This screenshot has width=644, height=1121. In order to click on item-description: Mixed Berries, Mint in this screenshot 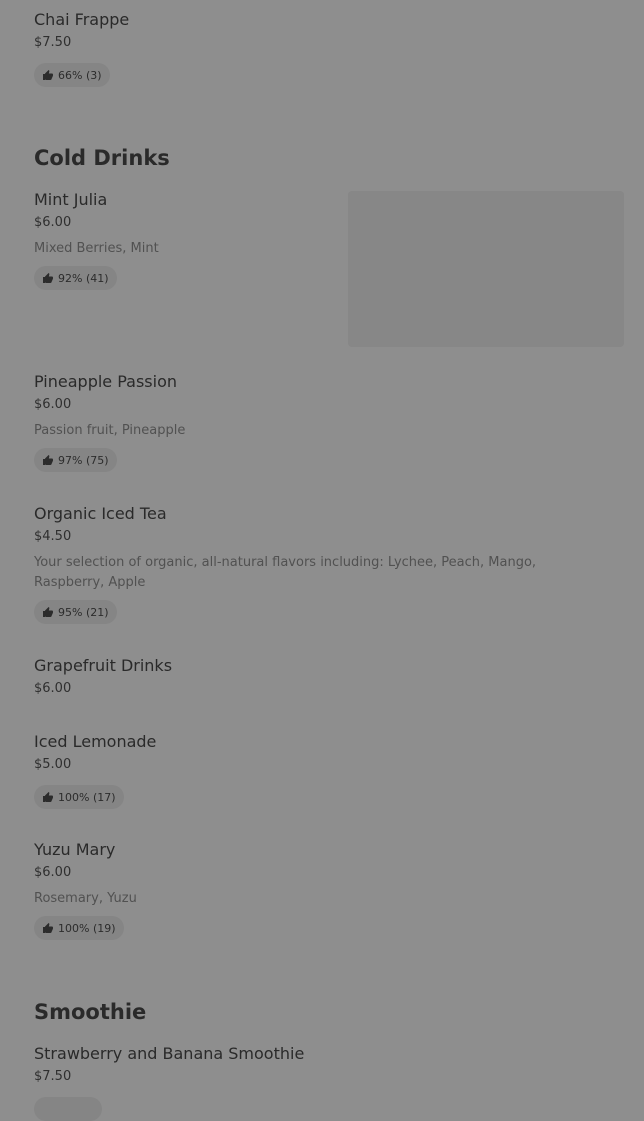, I will do `click(96, 248)`.